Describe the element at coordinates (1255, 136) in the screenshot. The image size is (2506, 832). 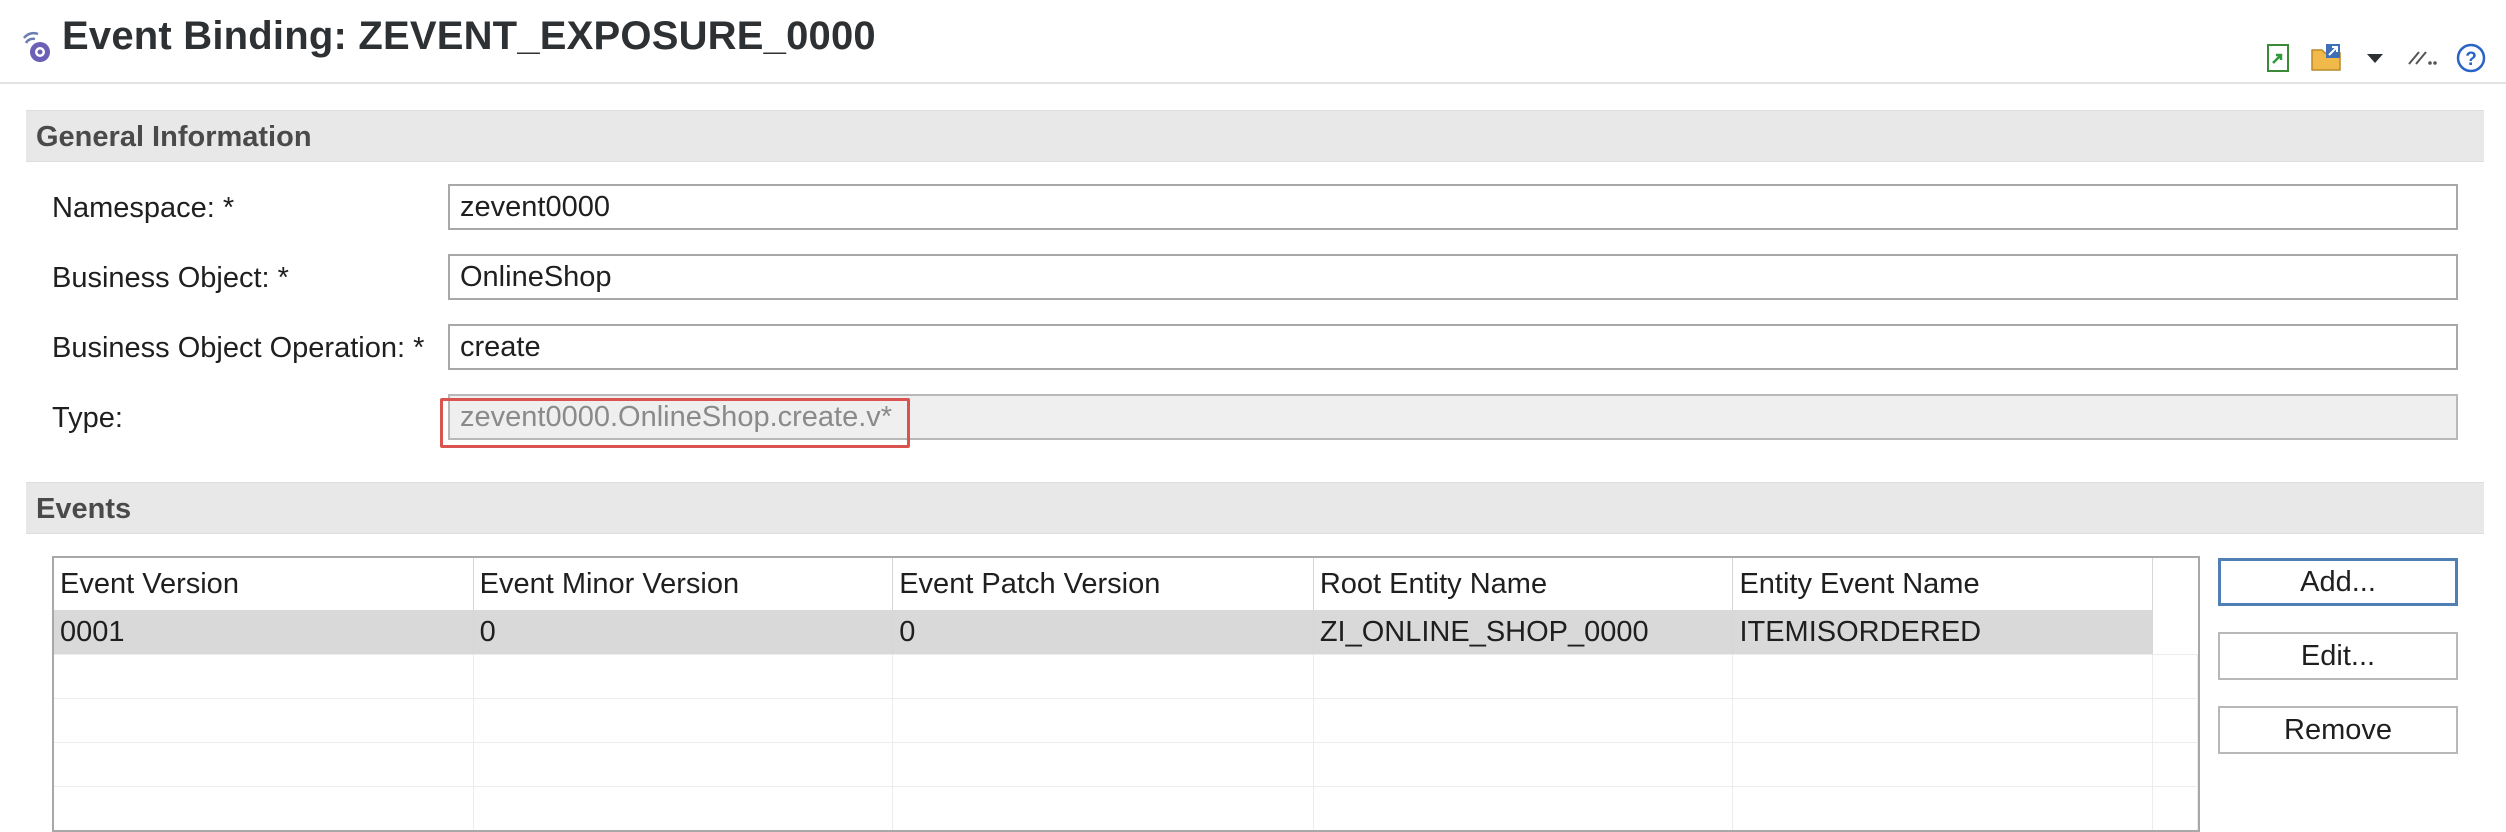
I see `general-information-section-header: General Information` at that location.